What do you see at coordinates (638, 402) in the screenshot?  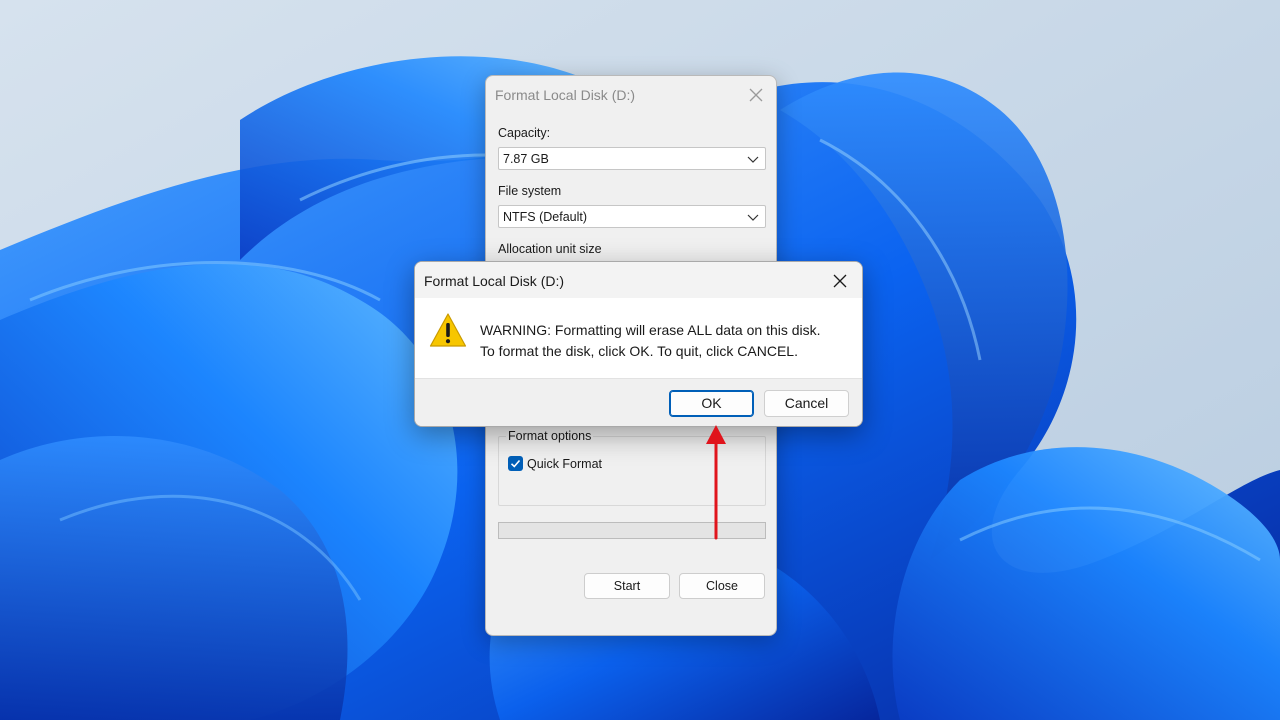 I see `warning-footer: OK Cancel` at bounding box center [638, 402].